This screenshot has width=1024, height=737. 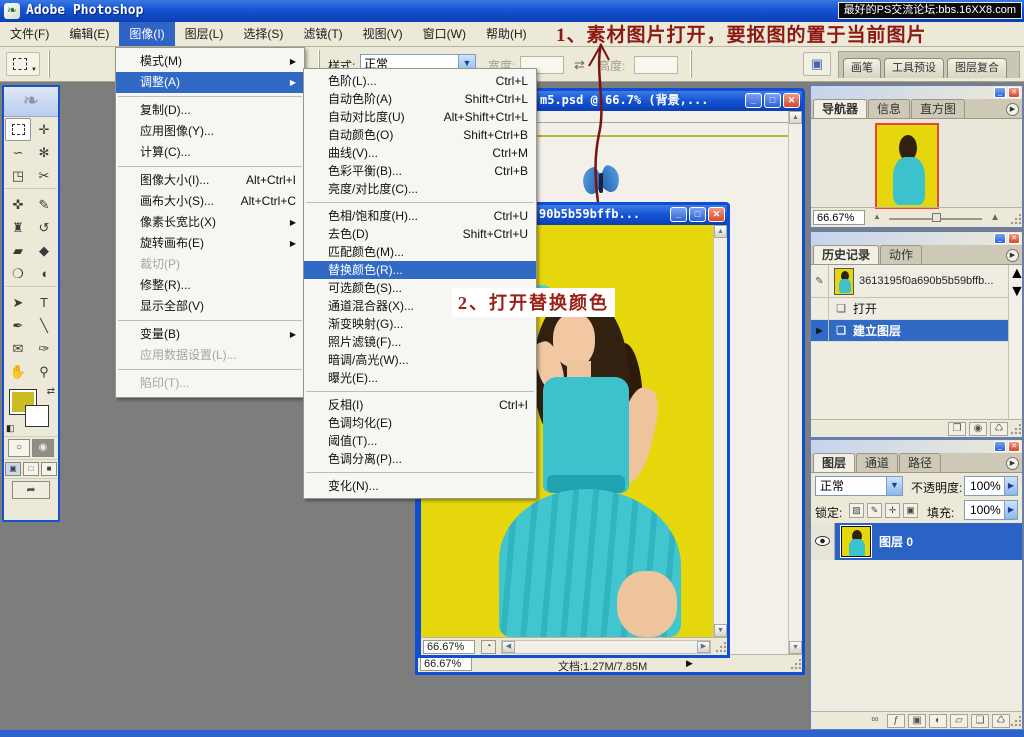 I want to click on opacity-field: 100% ▶, so click(x=991, y=486).